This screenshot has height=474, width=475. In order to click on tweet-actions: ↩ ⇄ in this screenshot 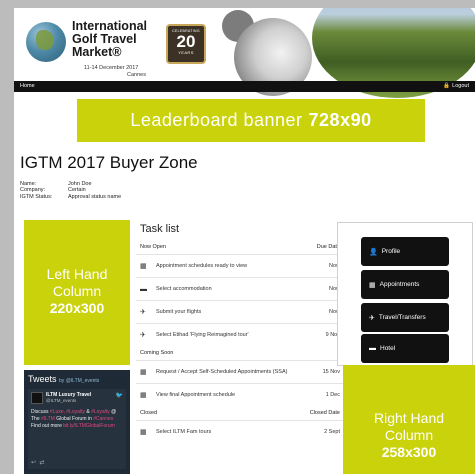, I will do `click(37, 462)`.